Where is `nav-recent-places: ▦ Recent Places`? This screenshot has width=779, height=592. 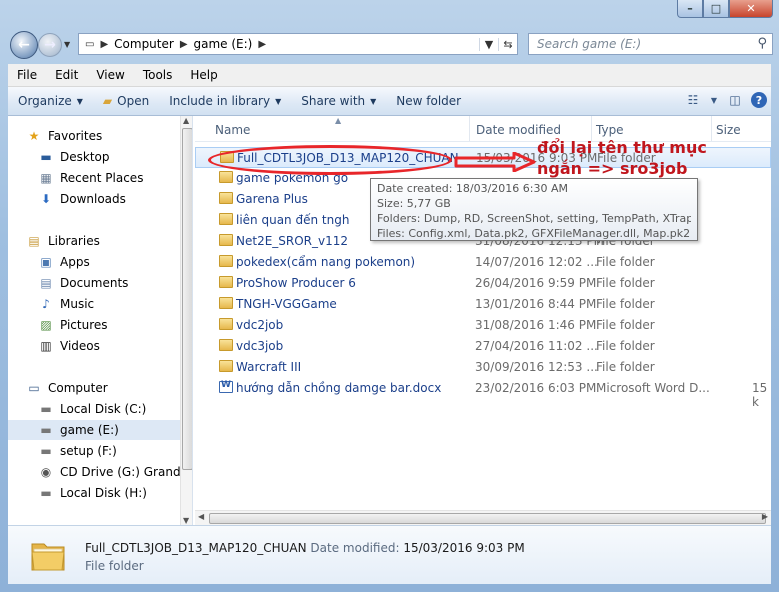
nav-recent-places: ▦ Recent Places is located at coordinates (90, 178).